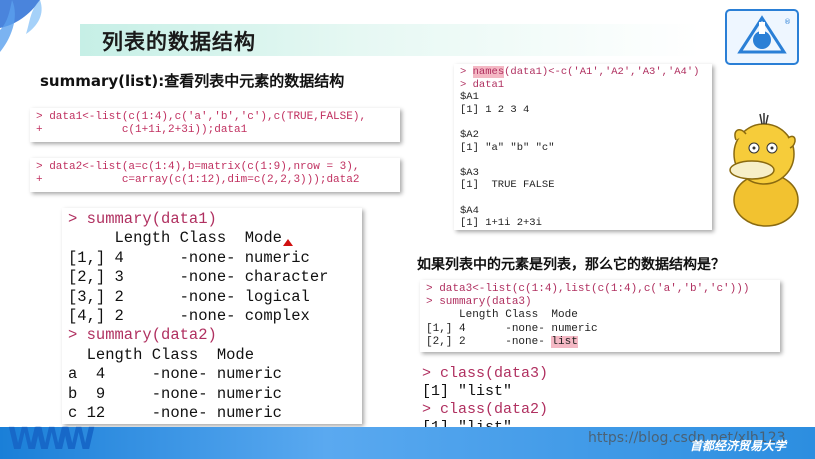 This screenshot has height=459, width=815. What do you see at coordinates (189, 296) in the screenshot?
I see `summary-row: [3,] 2 -none- logical` at bounding box center [189, 296].